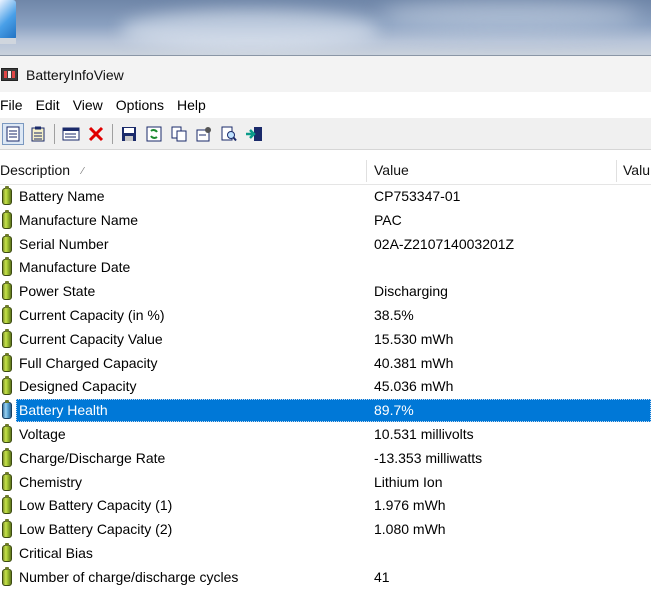 The height and width of the screenshot is (590, 651). What do you see at coordinates (325, 530) in the screenshot?
I see `list-item: Low Battery Capacity (2) 1.080 mWh` at bounding box center [325, 530].